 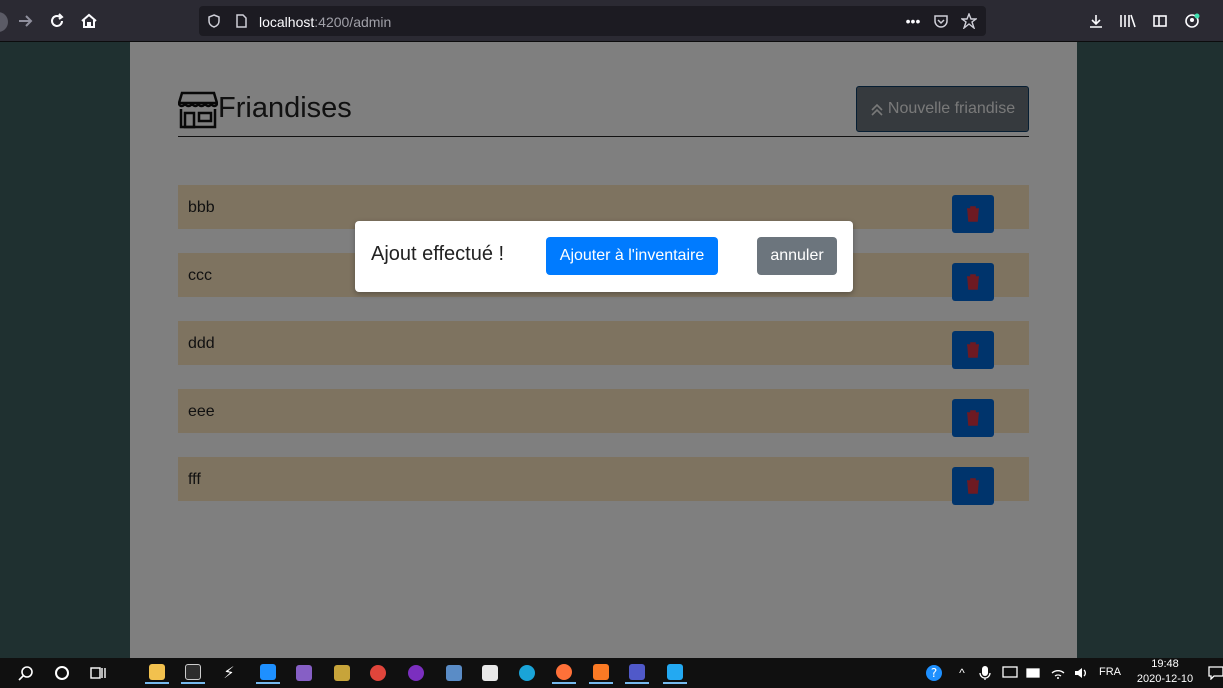 I want to click on clock-time: 19:48, so click(x=1165, y=664).